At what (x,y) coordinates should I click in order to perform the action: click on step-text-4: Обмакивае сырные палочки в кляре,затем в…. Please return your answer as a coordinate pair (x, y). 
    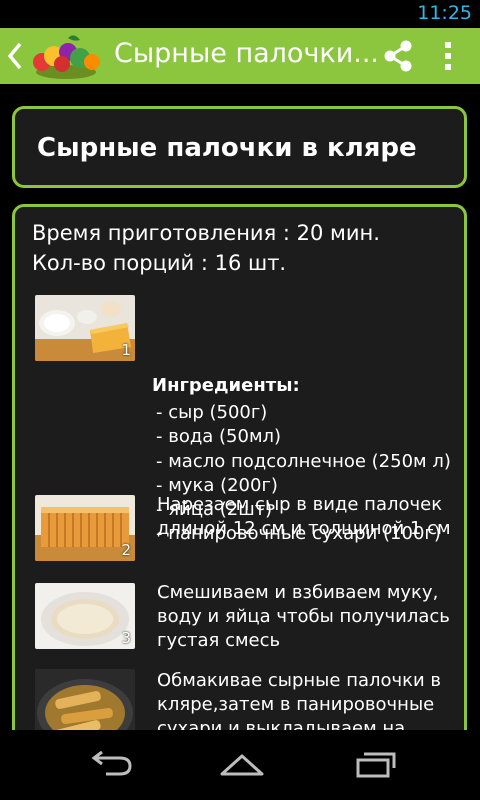
    Looking at the image, I should click on (307, 699).